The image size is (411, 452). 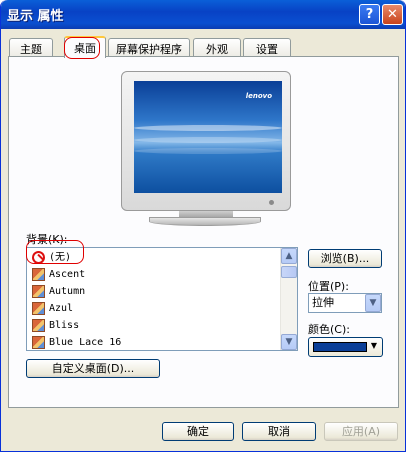 What do you see at coordinates (258, 96) in the screenshot?
I see `brand-logo: lenovo` at bounding box center [258, 96].